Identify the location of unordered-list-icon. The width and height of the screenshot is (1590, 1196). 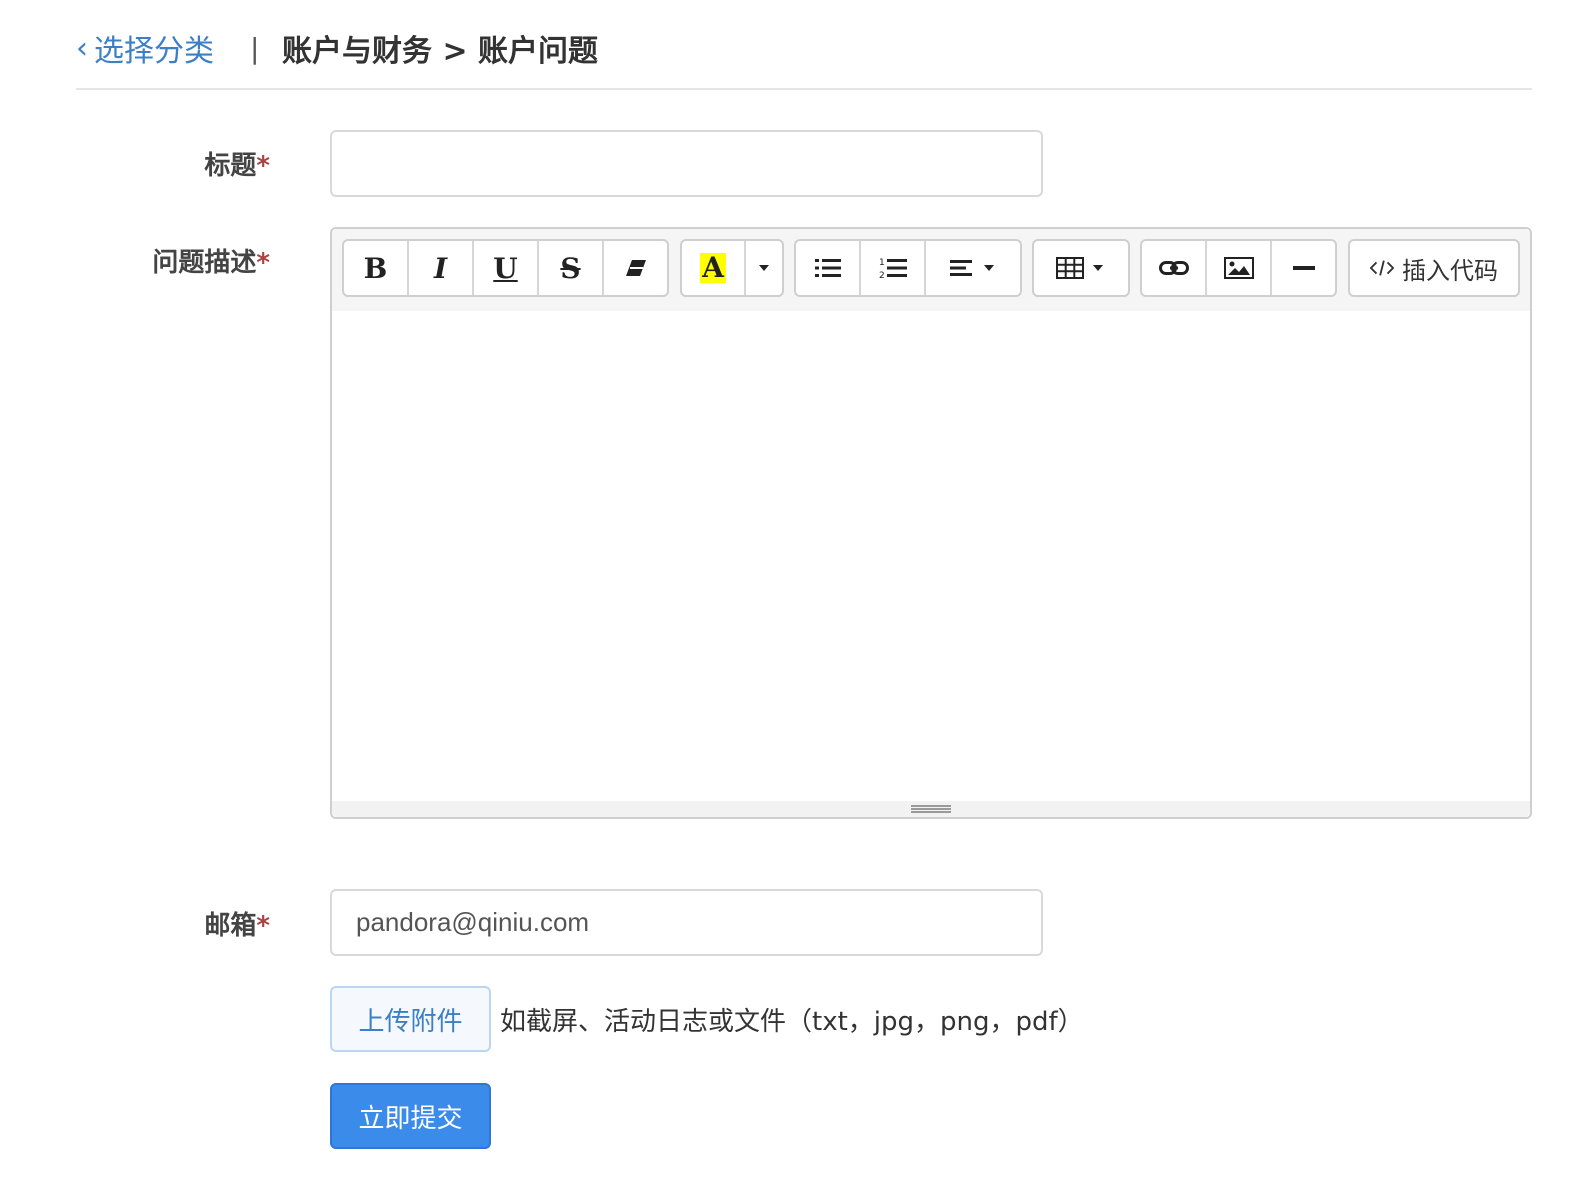
(827, 268).